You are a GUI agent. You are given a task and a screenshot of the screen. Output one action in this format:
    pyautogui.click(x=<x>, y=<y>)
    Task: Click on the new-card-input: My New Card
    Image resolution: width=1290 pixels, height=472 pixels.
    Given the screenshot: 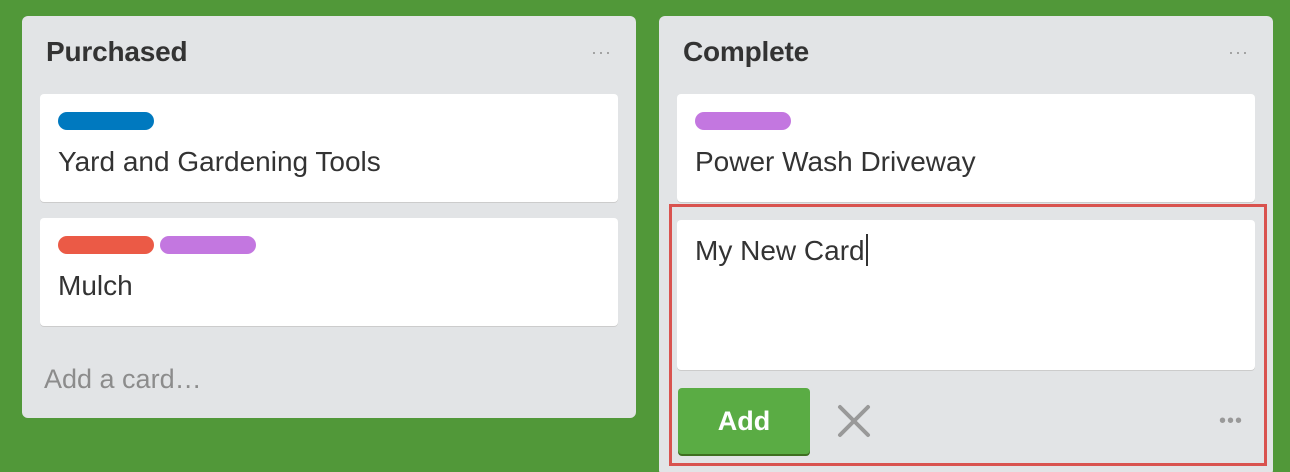 What is the action you would take?
    pyautogui.click(x=966, y=295)
    